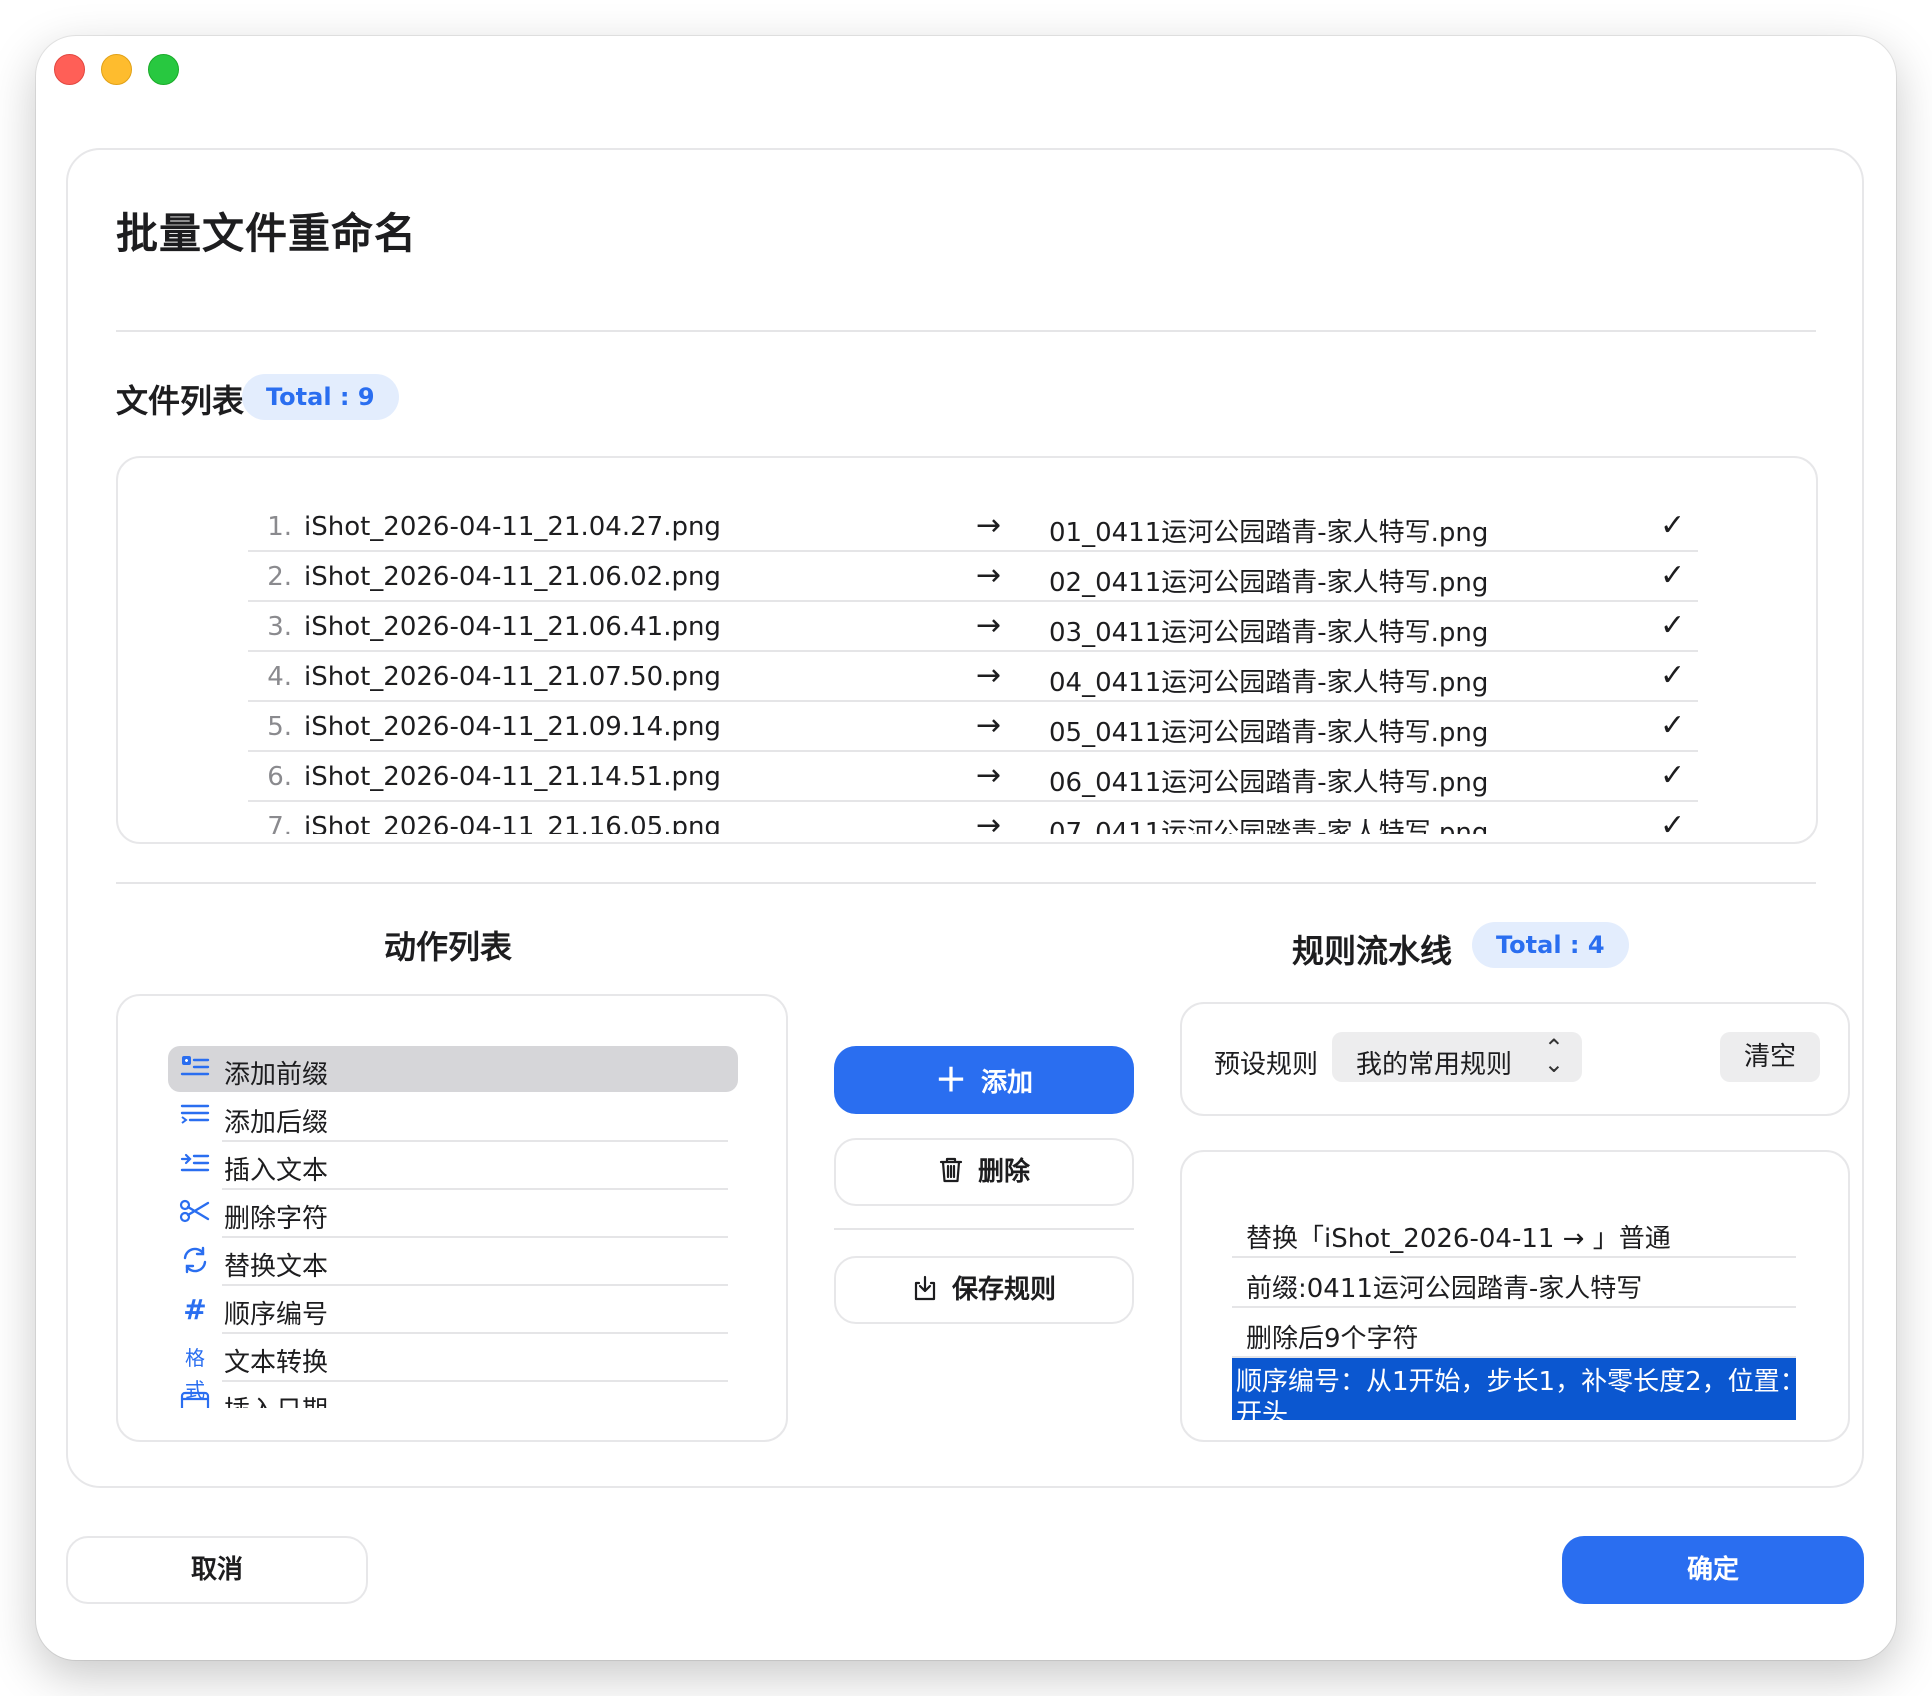 This screenshot has height=1696, width=1932. Describe the element at coordinates (163, 69) in the screenshot. I see `zoom-window-button` at that location.